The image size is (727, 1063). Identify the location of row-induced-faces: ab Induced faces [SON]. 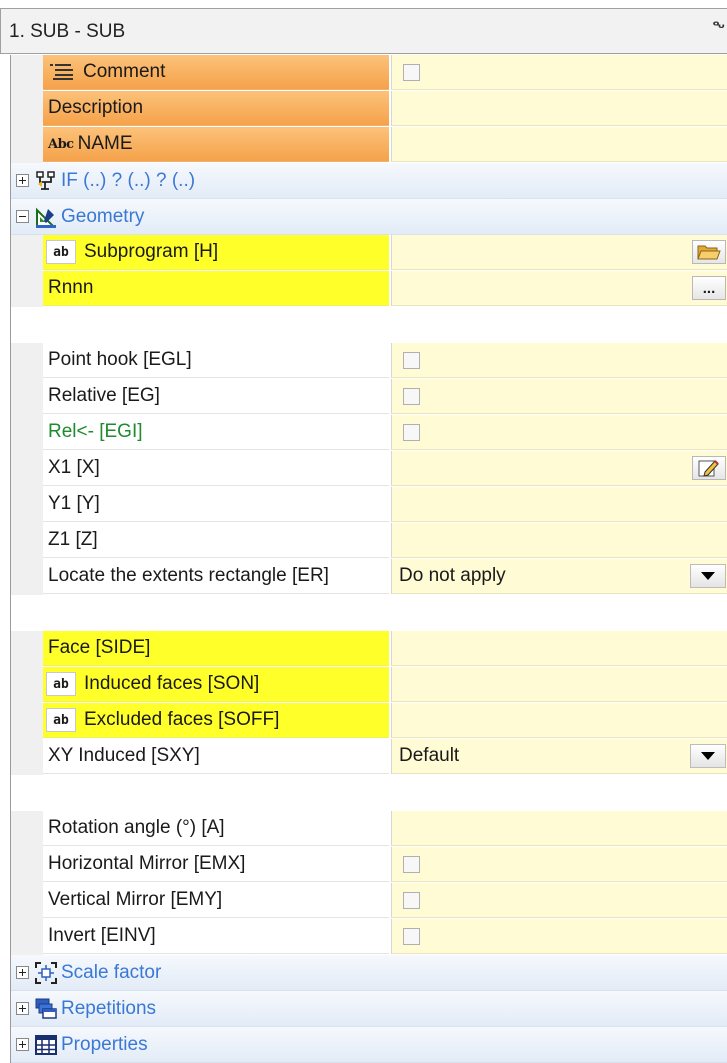
(369, 685).